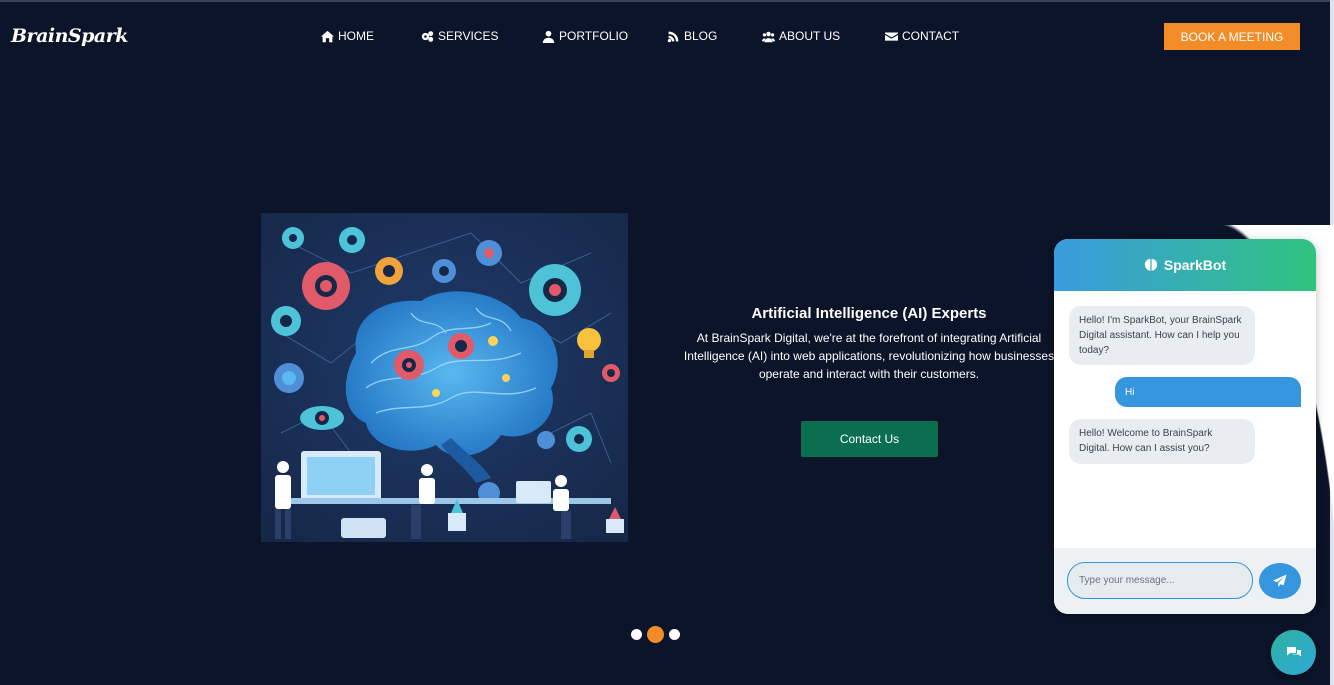 This screenshot has height=685, width=1334. I want to click on chat-message-user: Hi, so click(1208, 392).